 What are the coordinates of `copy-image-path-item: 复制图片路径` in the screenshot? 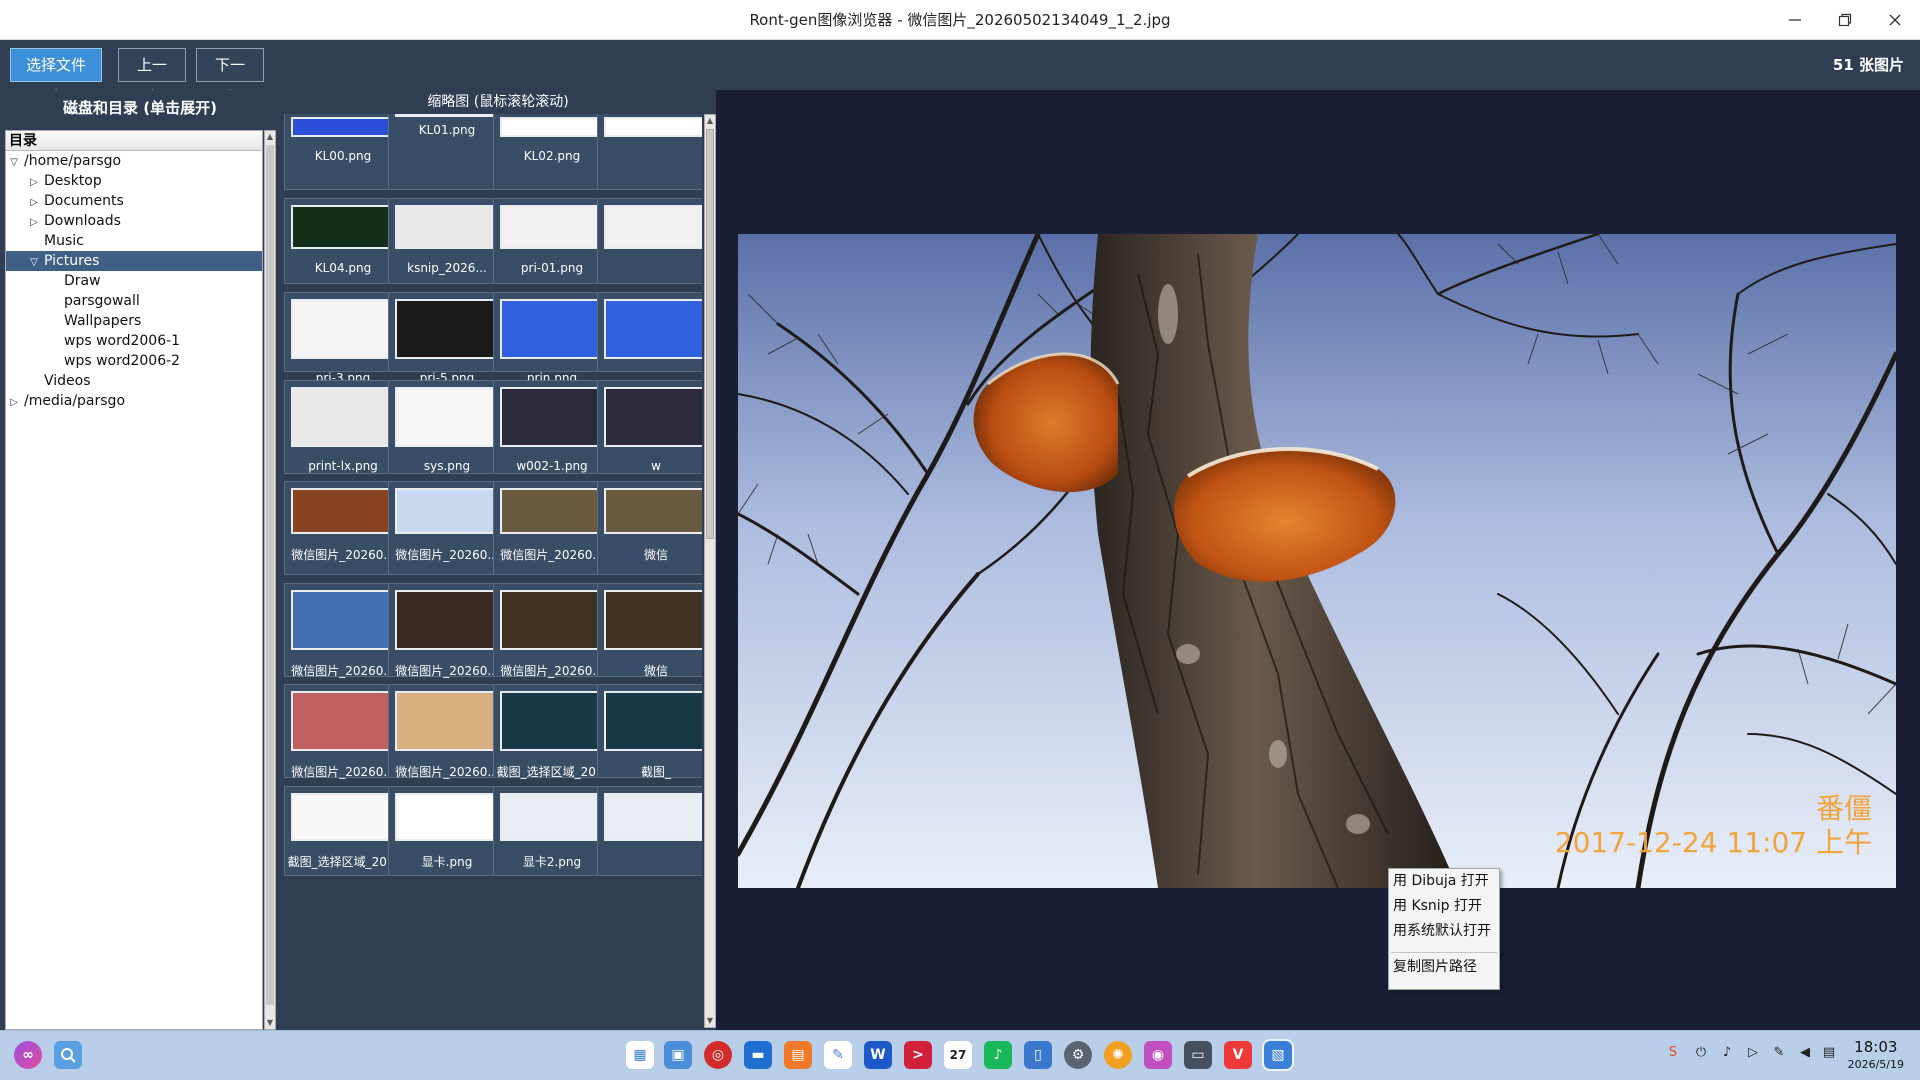 It's located at (1444, 967).